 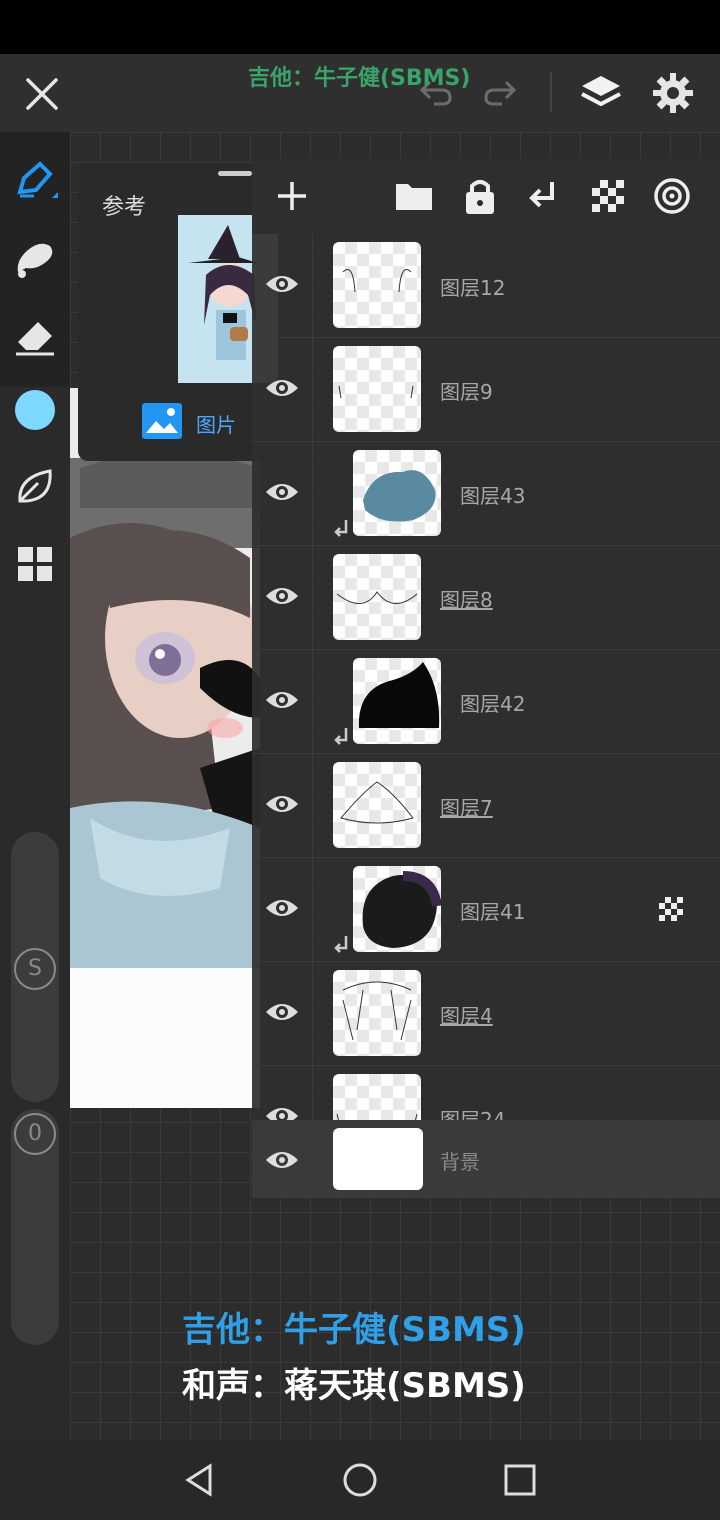 What do you see at coordinates (35, 181) in the screenshot?
I see `pen-icon` at bounding box center [35, 181].